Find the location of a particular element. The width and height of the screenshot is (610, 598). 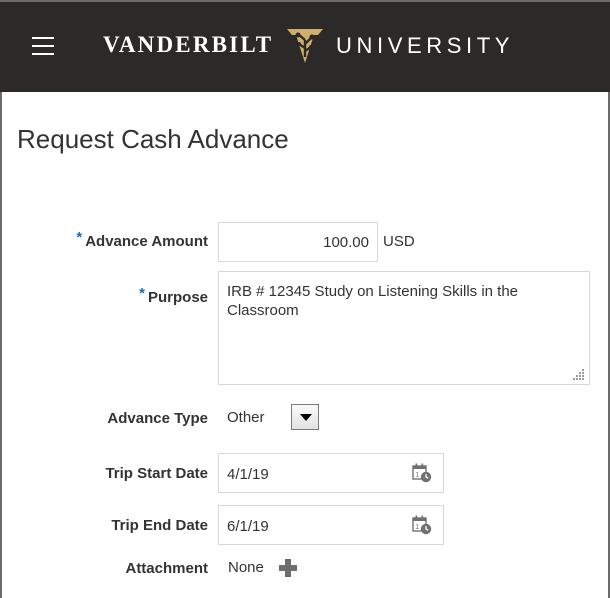

advance-type-label: Advance Type is located at coordinates (157, 418).